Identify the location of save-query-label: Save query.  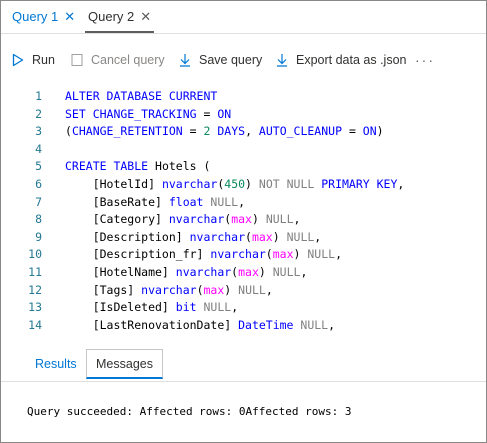
(231, 60).